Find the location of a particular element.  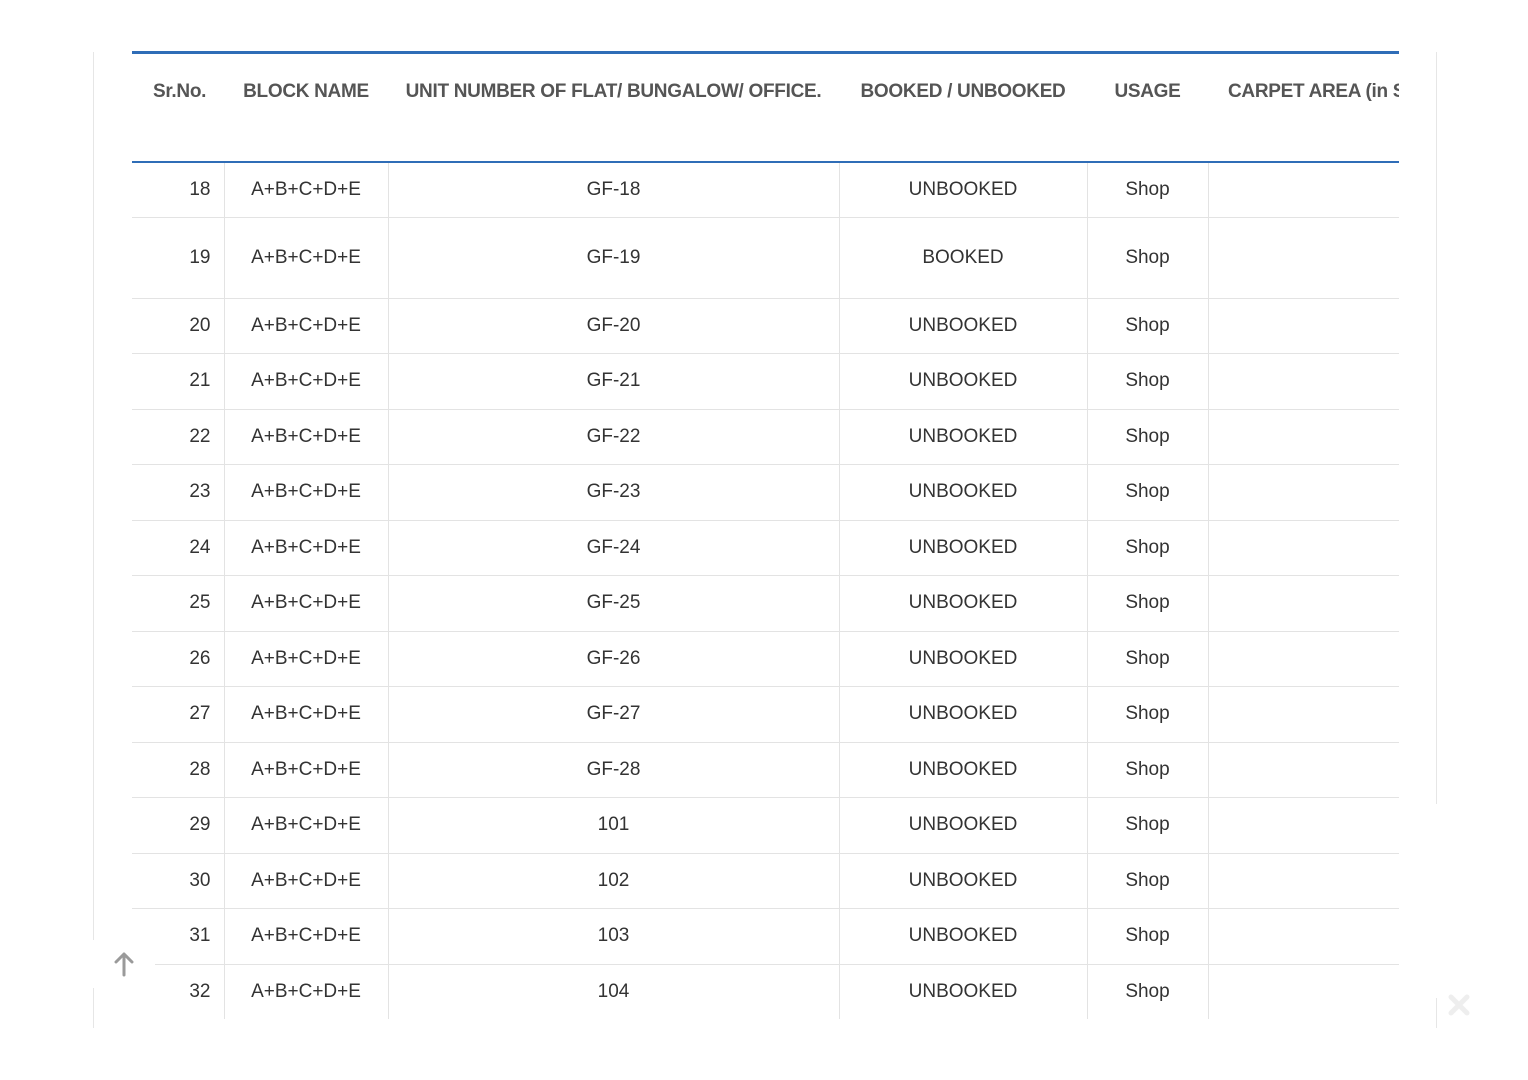

table-row: 22 A+B+C+D+E GF-22 UNBOOKED Shop is located at coordinates (765, 436).